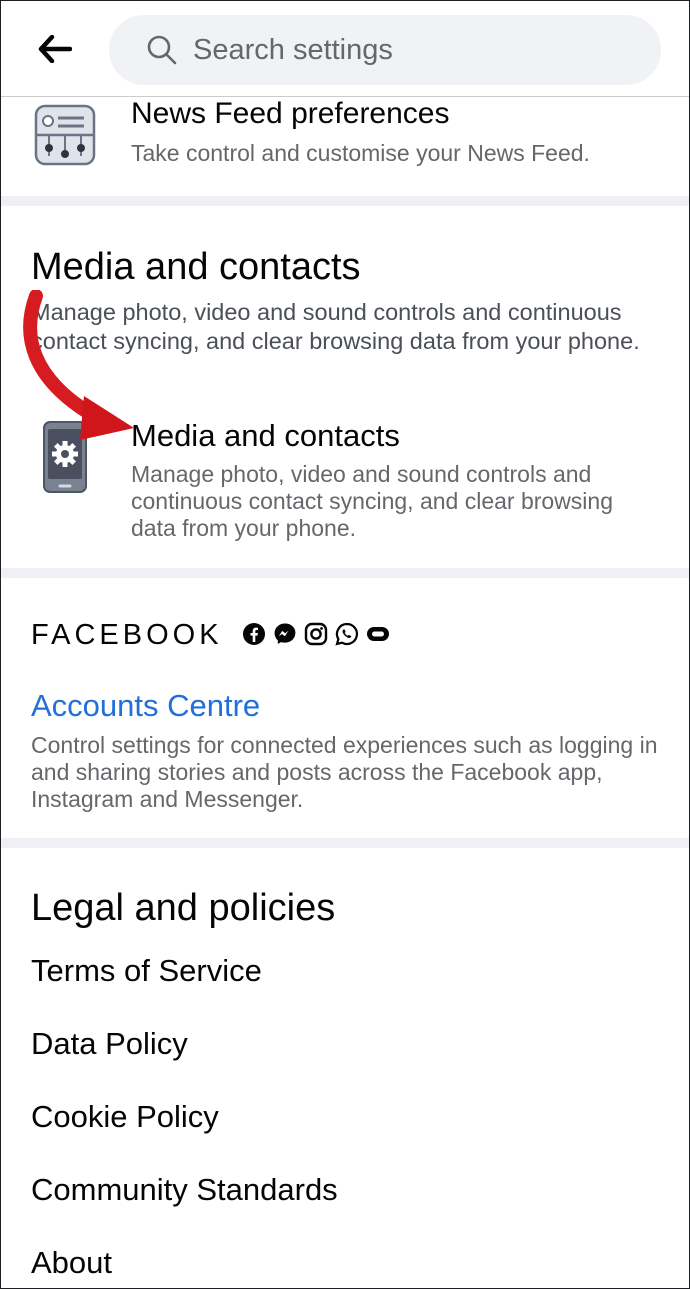  What do you see at coordinates (71, 1263) in the screenshot?
I see `about-link: About` at bounding box center [71, 1263].